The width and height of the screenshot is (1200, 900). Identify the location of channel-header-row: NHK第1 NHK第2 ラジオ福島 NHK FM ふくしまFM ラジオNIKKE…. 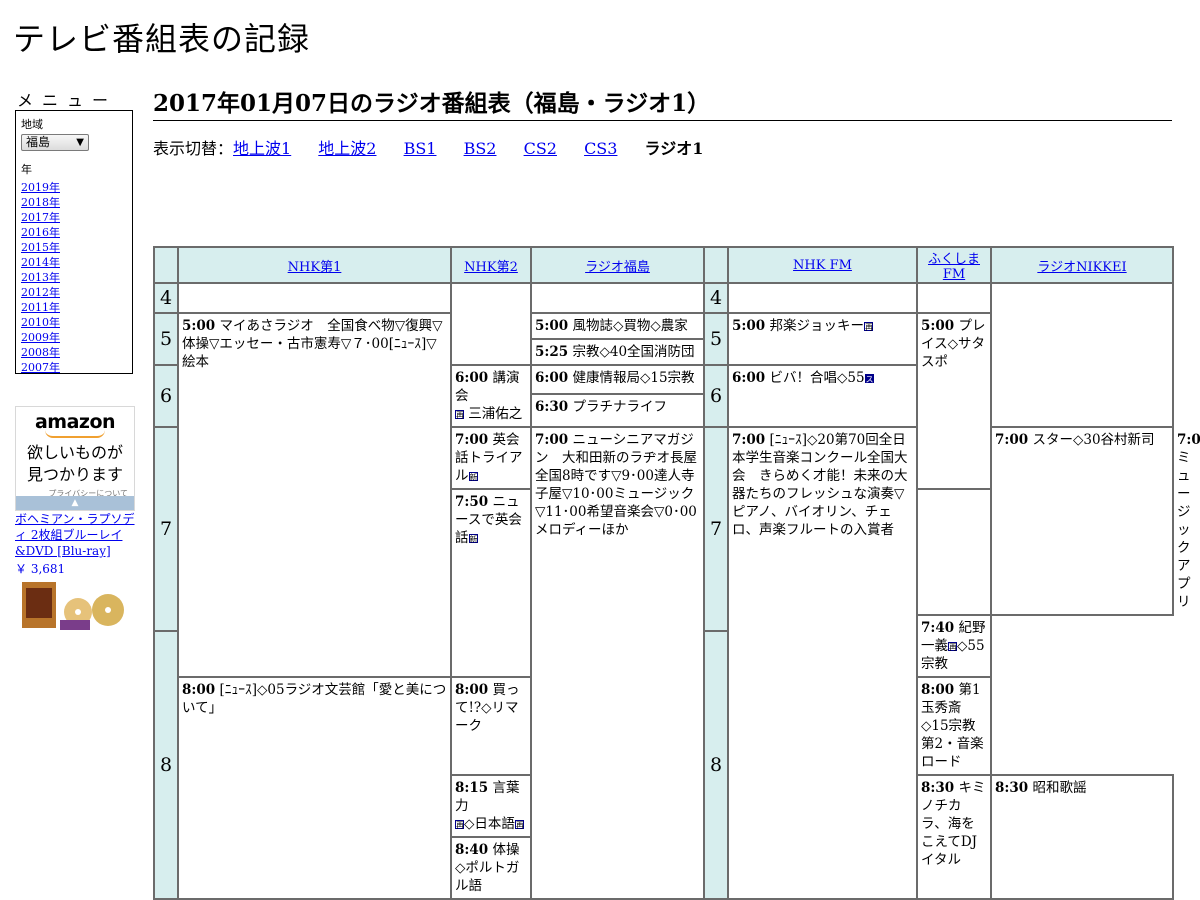
(663, 265).